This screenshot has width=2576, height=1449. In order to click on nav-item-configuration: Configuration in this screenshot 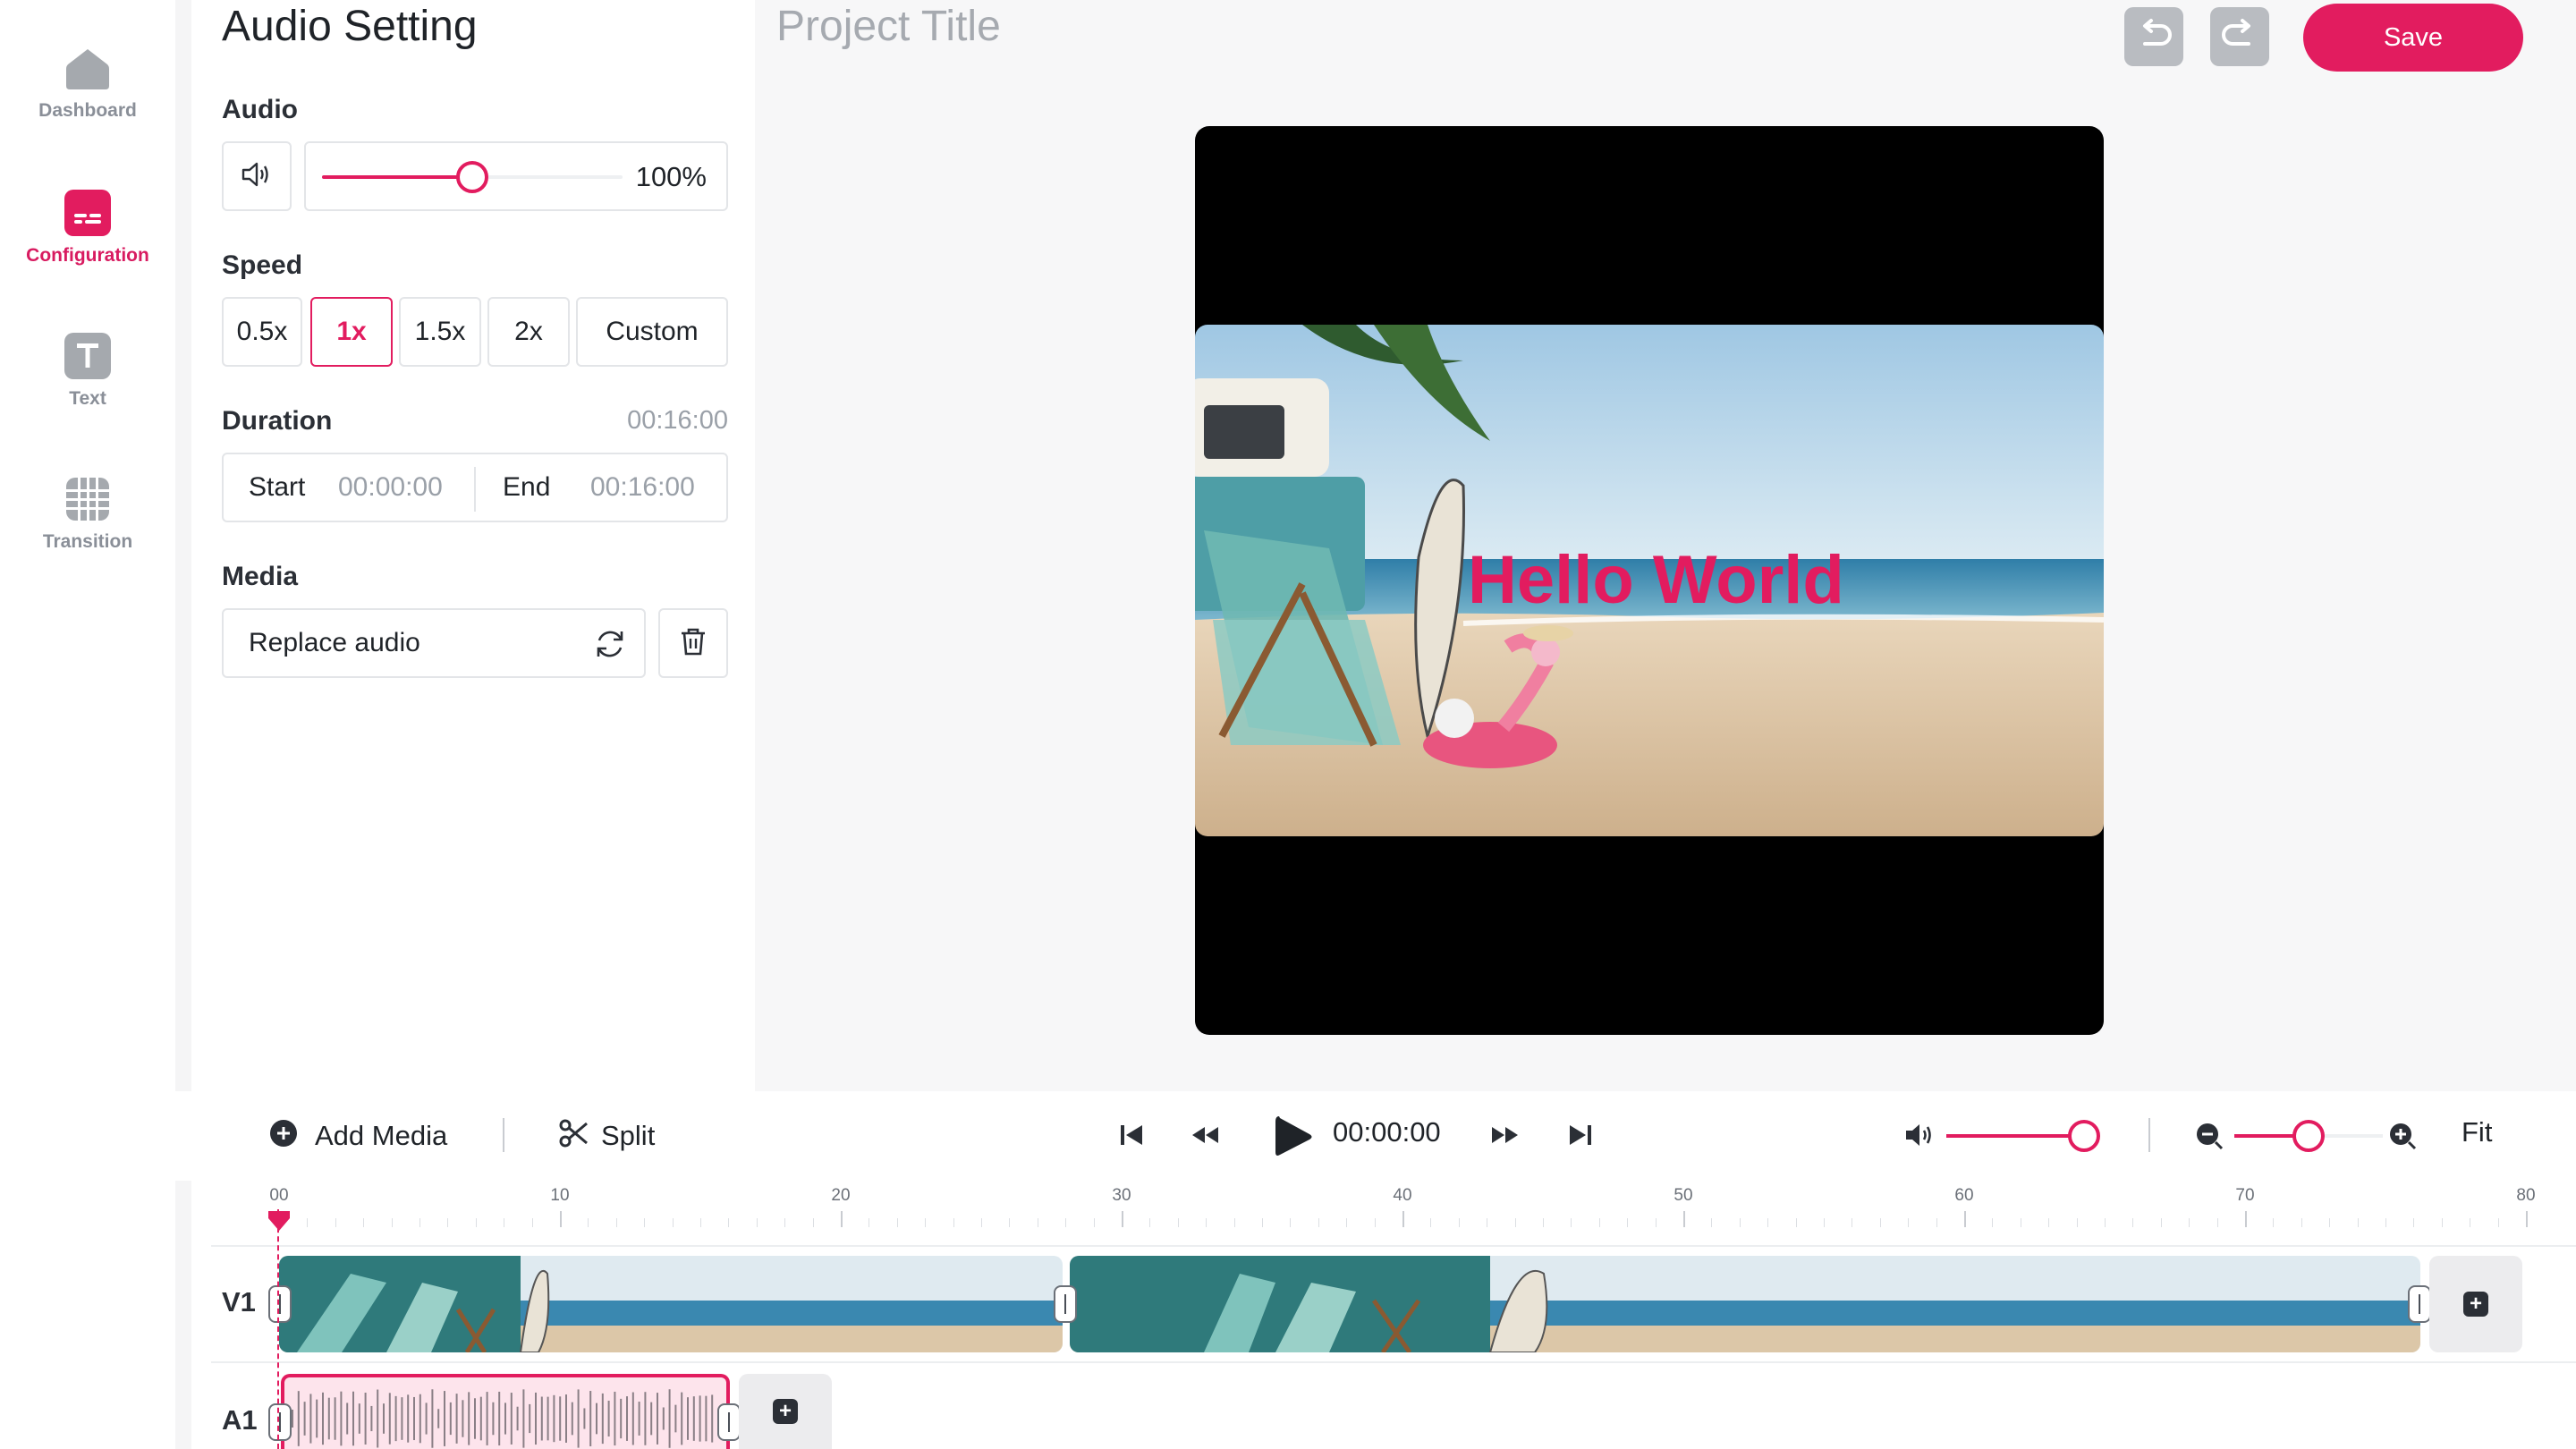, I will do `click(87, 228)`.